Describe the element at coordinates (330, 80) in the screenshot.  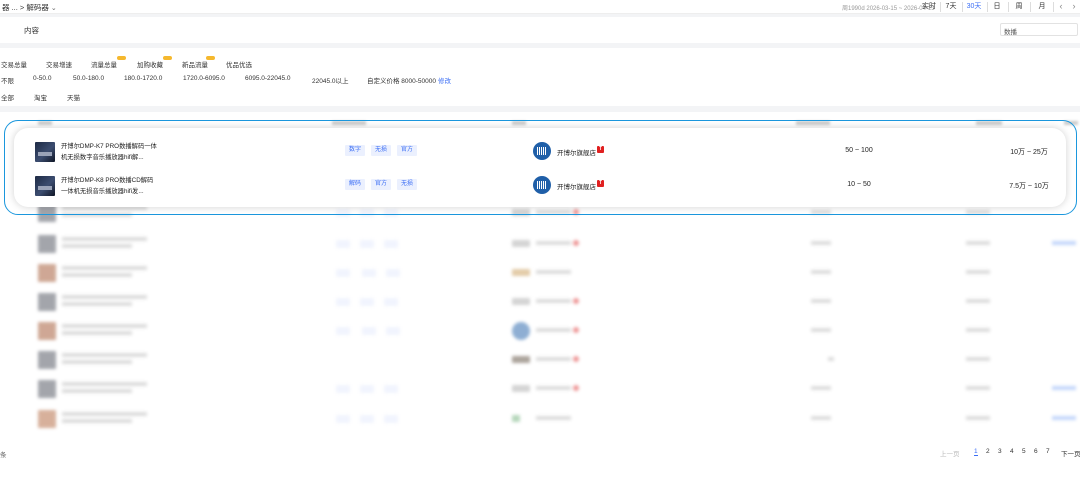
I see `price-range-6: 22045.0以上` at that location.